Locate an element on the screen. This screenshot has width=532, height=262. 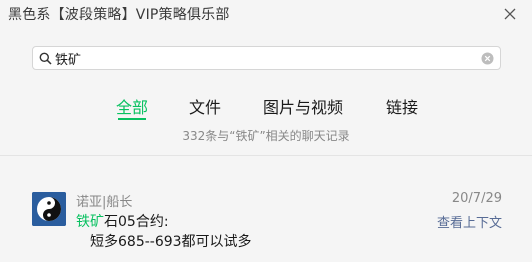
title-bar: 黑色系【波段策略】VIP策略俱乐部 is located at coordinates (266, 15).